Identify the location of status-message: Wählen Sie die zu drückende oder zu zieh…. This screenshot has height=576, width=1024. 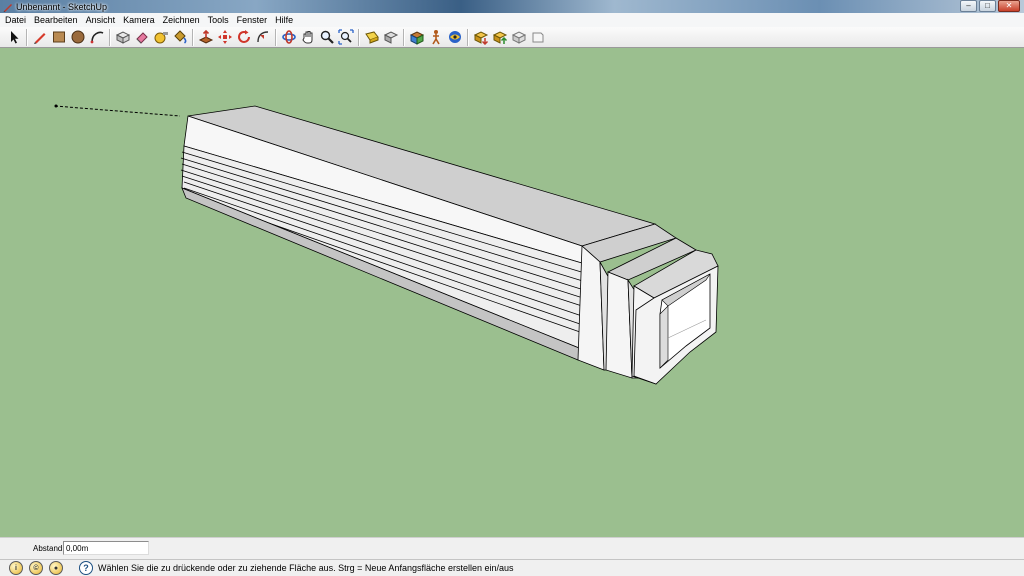
(306, 568).